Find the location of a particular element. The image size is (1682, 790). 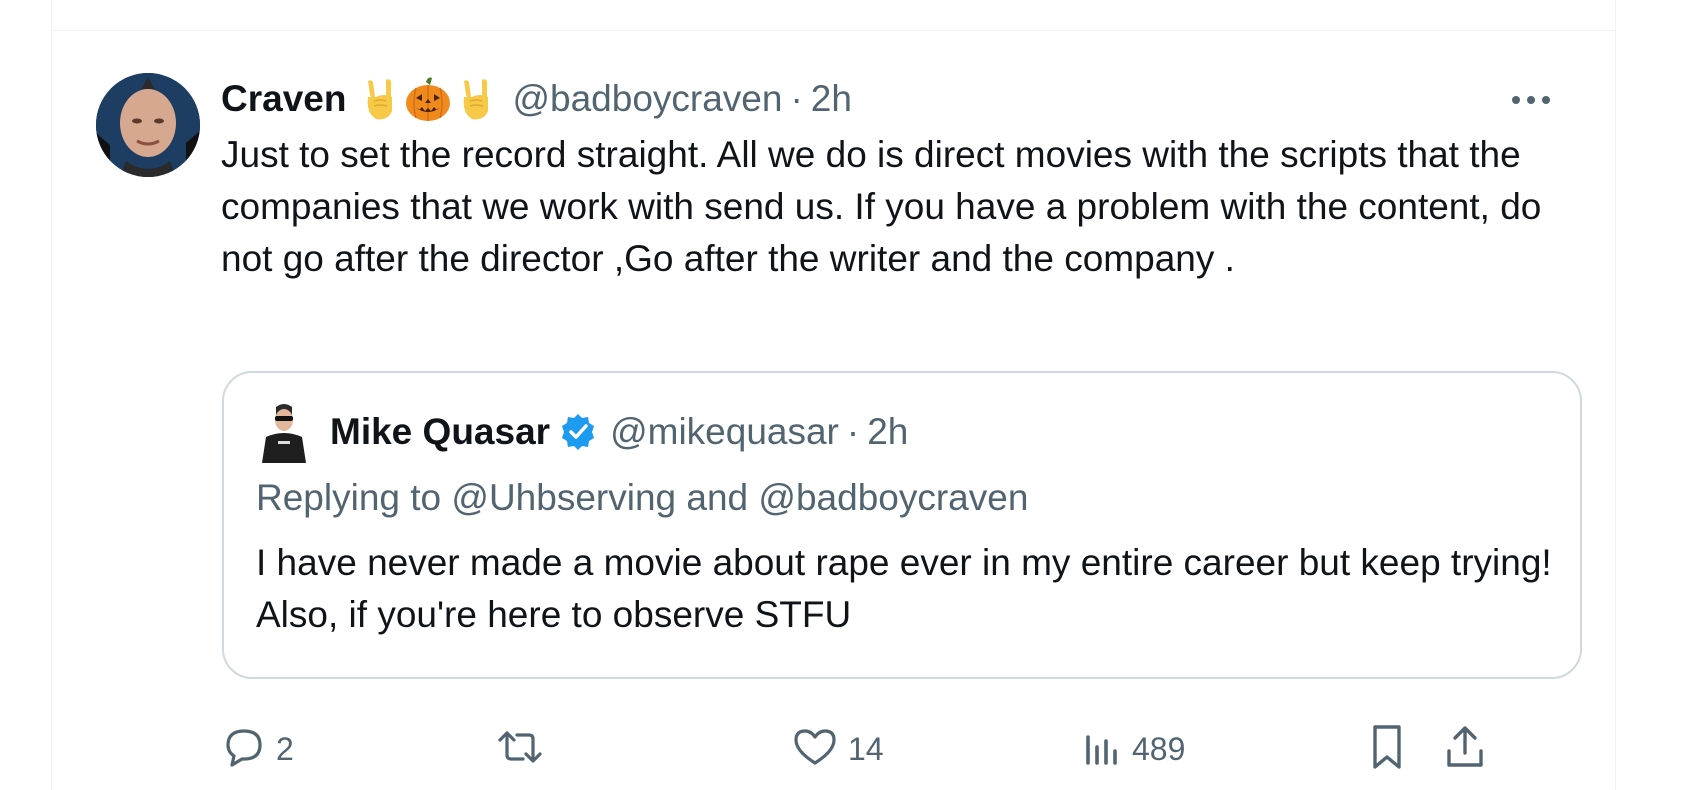

mention-link: @badboycraven is located at coordinates (893, 497).